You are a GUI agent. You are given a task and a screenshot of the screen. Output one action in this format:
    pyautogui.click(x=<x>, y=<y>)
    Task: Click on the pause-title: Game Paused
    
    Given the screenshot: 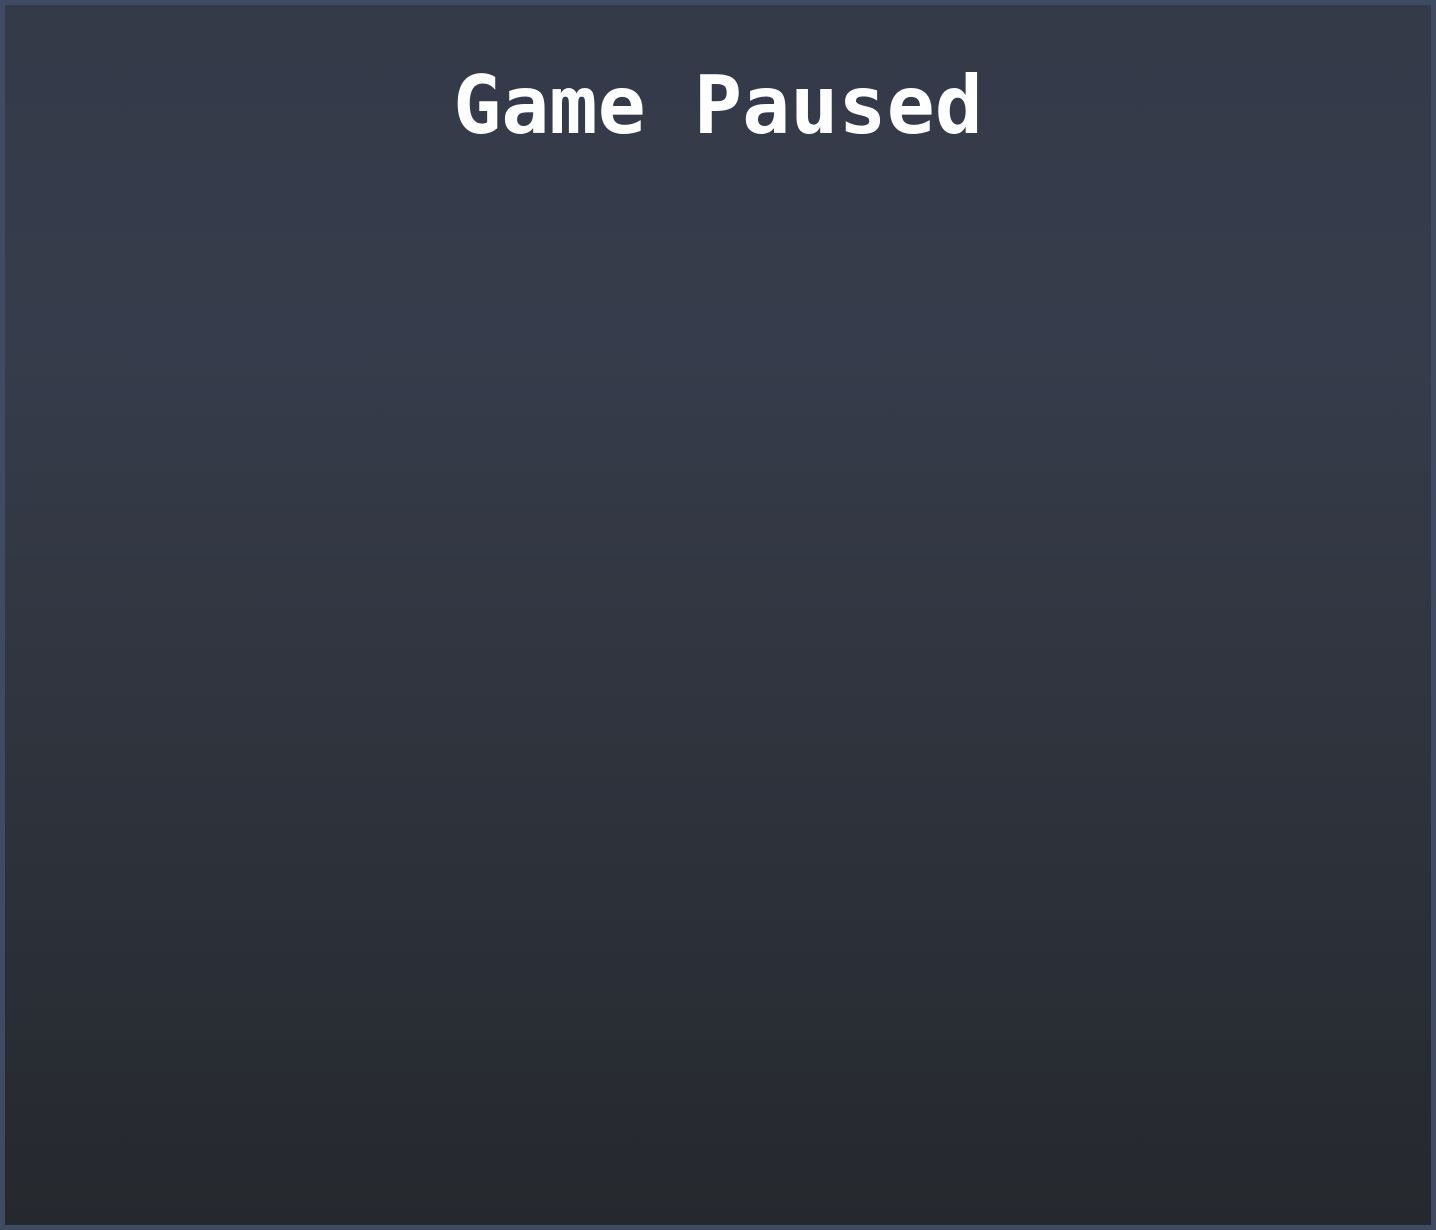 What is the action you would take?
    pyautogui.click(x=718, y=105)
    